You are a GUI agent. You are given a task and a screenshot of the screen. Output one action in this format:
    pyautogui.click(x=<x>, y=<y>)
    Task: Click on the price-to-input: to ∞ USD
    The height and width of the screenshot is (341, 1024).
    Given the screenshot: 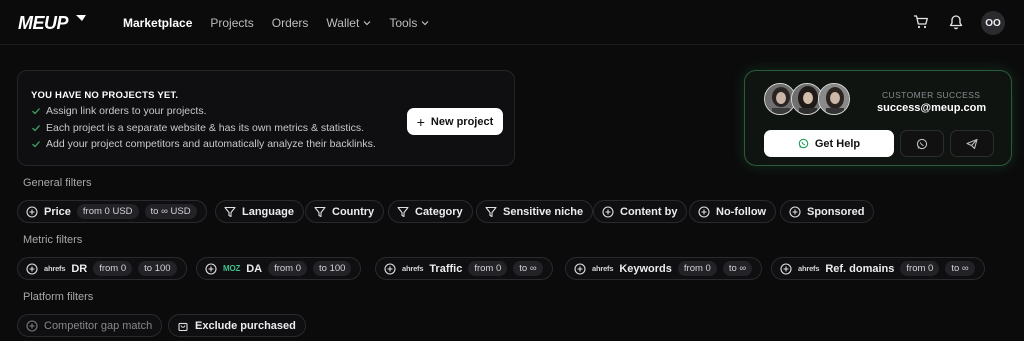 What is the action you would take?
    pyautogui.click(x=170, y=211)
    